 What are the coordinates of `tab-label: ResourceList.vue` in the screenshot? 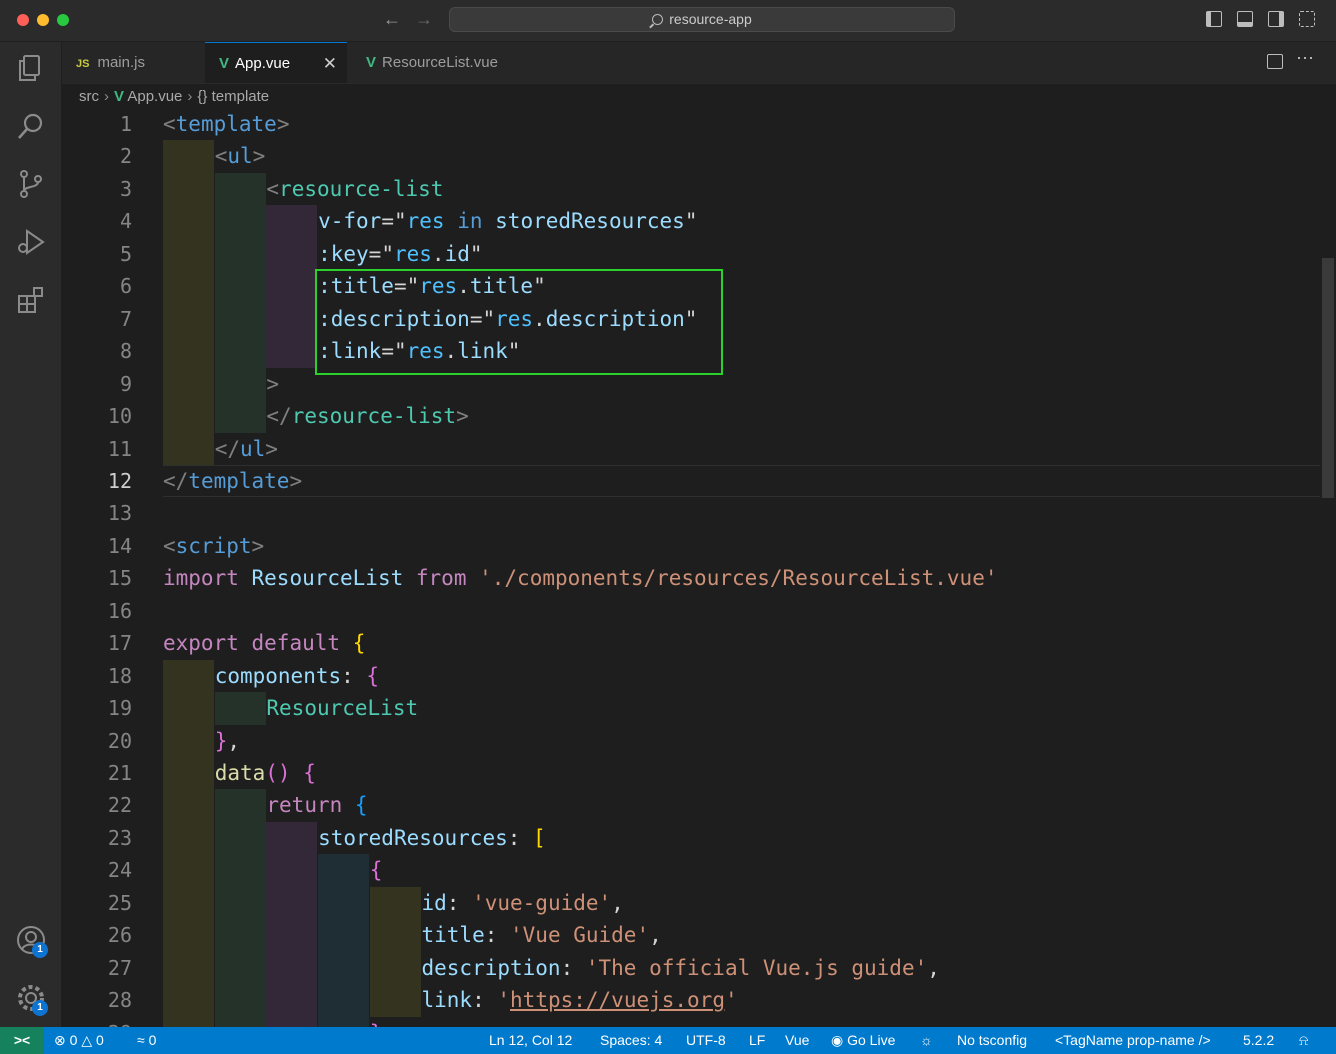 It's located at (440, 62).